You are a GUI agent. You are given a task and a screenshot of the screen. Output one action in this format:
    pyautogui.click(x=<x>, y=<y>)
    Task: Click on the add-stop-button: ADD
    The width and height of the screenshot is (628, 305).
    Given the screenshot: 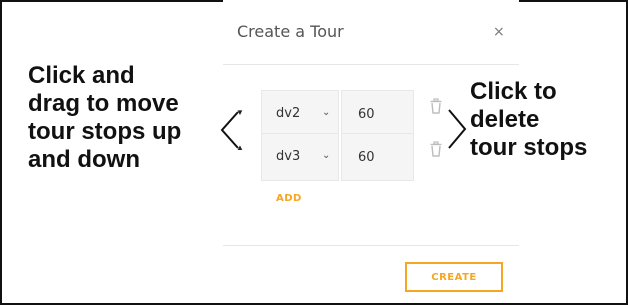 What is the action you would take?
    pyautogui.click(x=289, y=198)
    